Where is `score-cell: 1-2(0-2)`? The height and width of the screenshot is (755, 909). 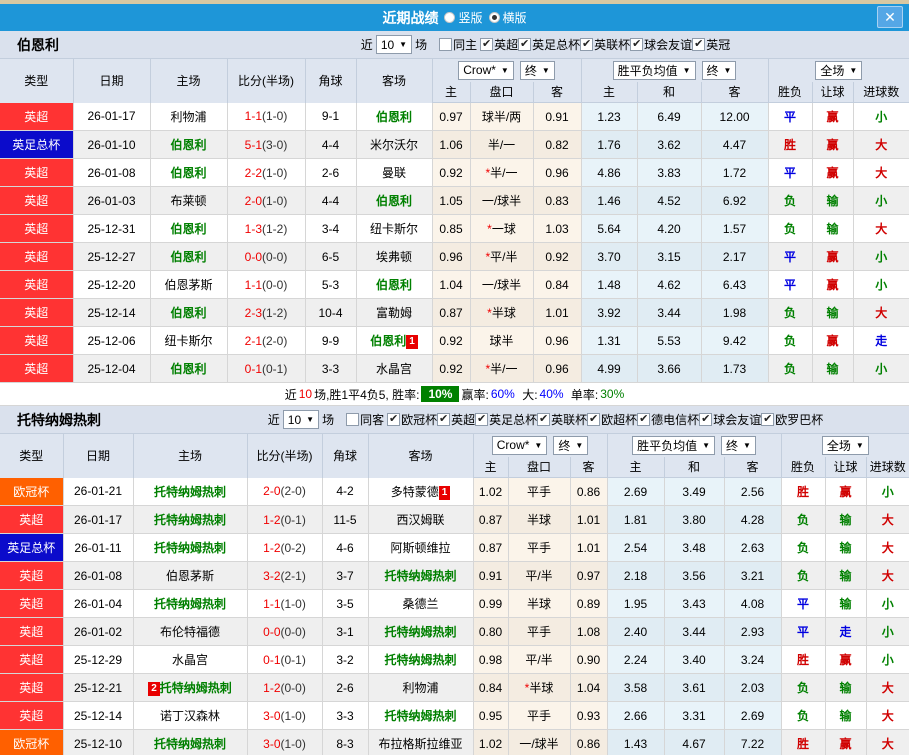 score-cell: 1-2(0-2) is located at coordinates (285, 547).